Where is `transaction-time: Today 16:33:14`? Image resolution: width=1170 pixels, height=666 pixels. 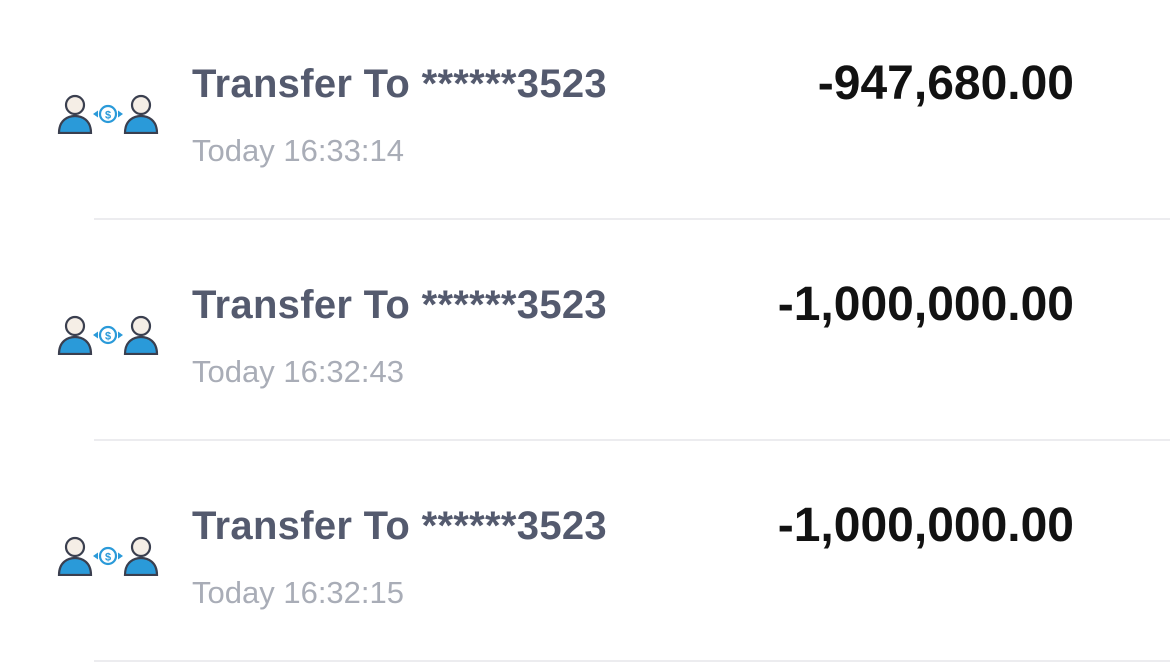
transaction-time: Today 16:33:14 is located at coordinates (298, 150).